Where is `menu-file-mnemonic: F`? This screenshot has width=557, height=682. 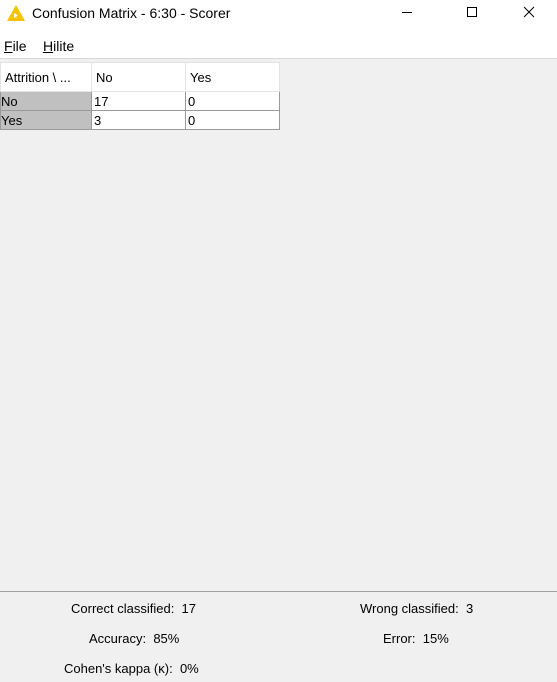
menu-file-mnemonic: F is located at coordinates (8, 46).